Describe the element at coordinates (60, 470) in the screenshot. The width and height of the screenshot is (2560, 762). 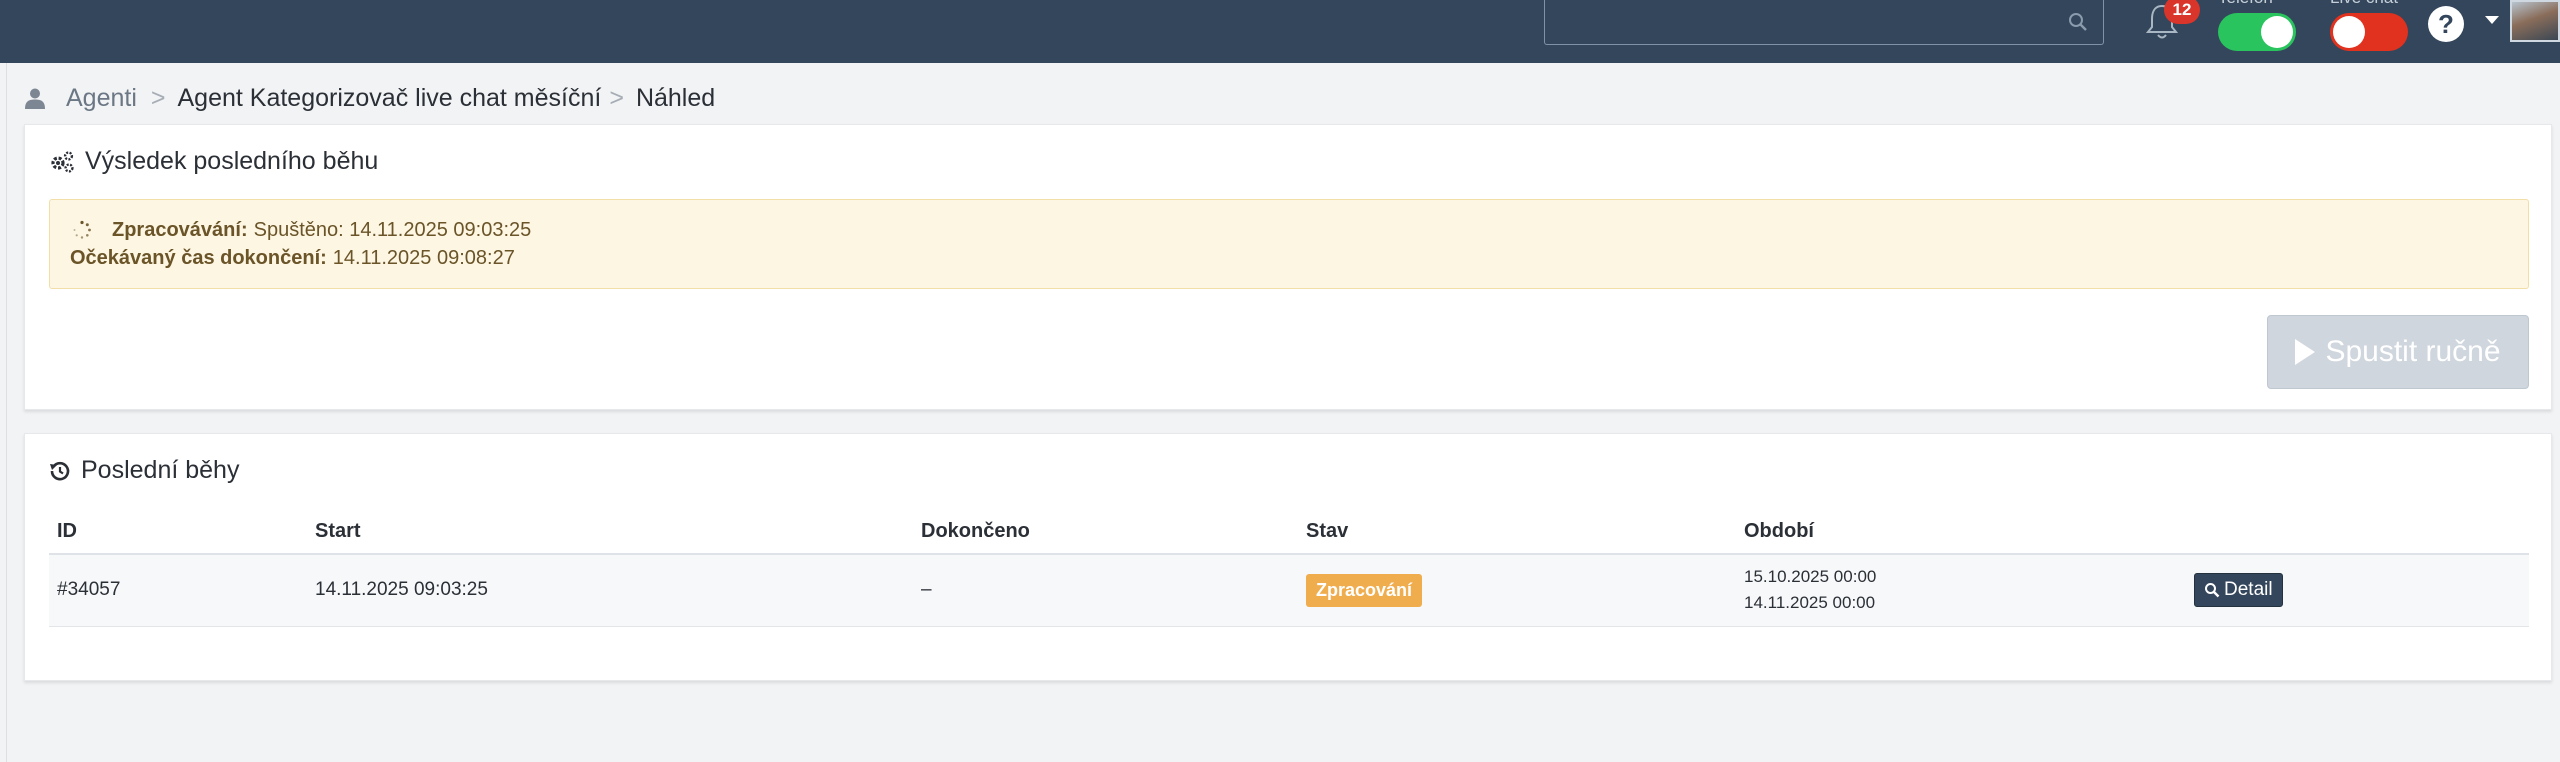
I see `history-icon` at that location.